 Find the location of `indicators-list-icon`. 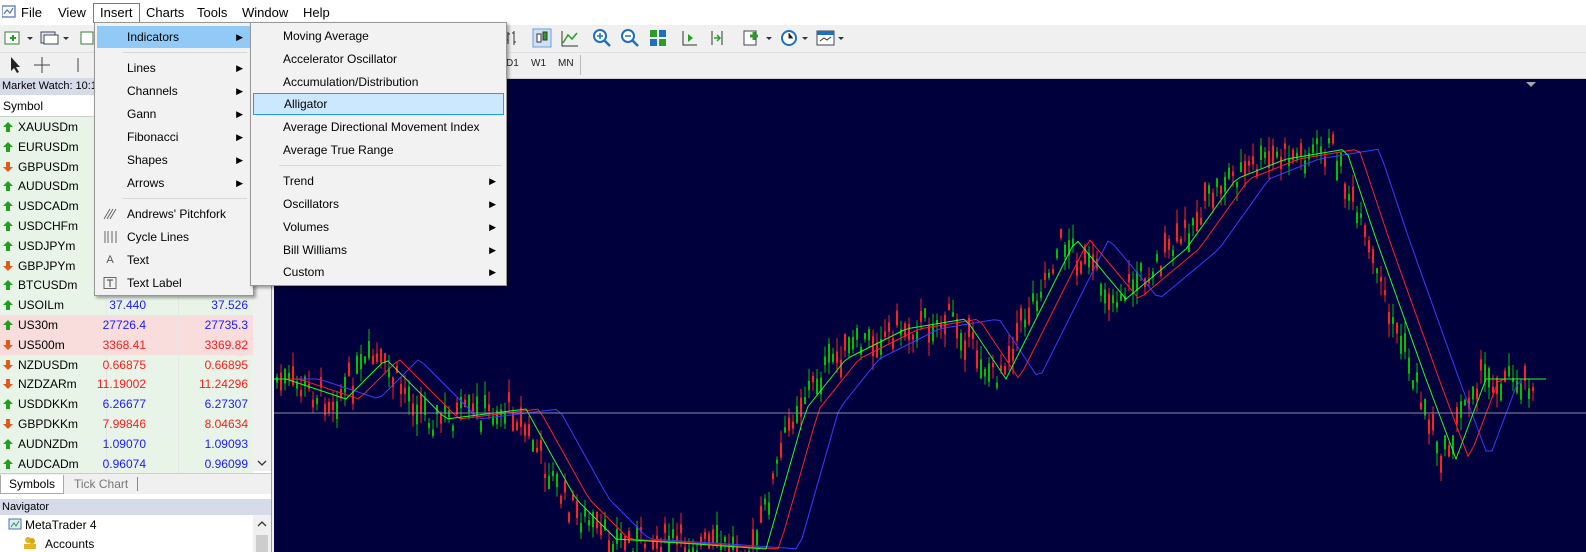

indicators-list-icon is located at coordinates (758, 38).